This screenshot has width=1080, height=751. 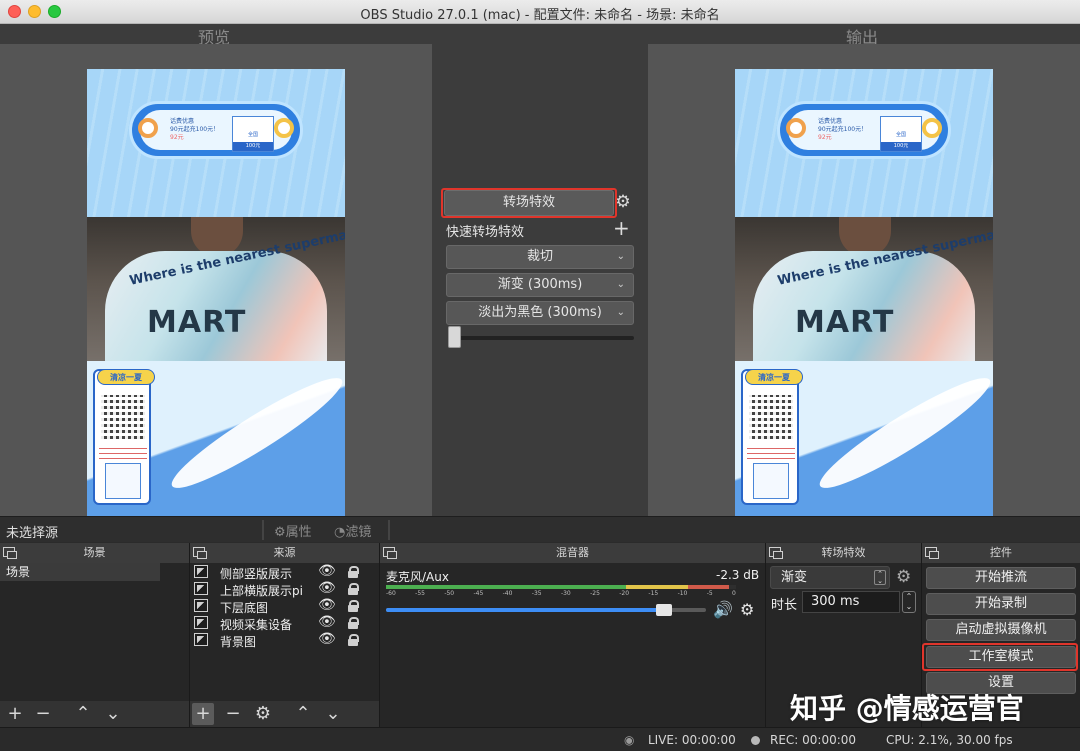 What do you see at coordinates (623, 202) in the screenshot?
I see `transition-settings-gear-icon: ⚙` at bounding box center [623, 202].